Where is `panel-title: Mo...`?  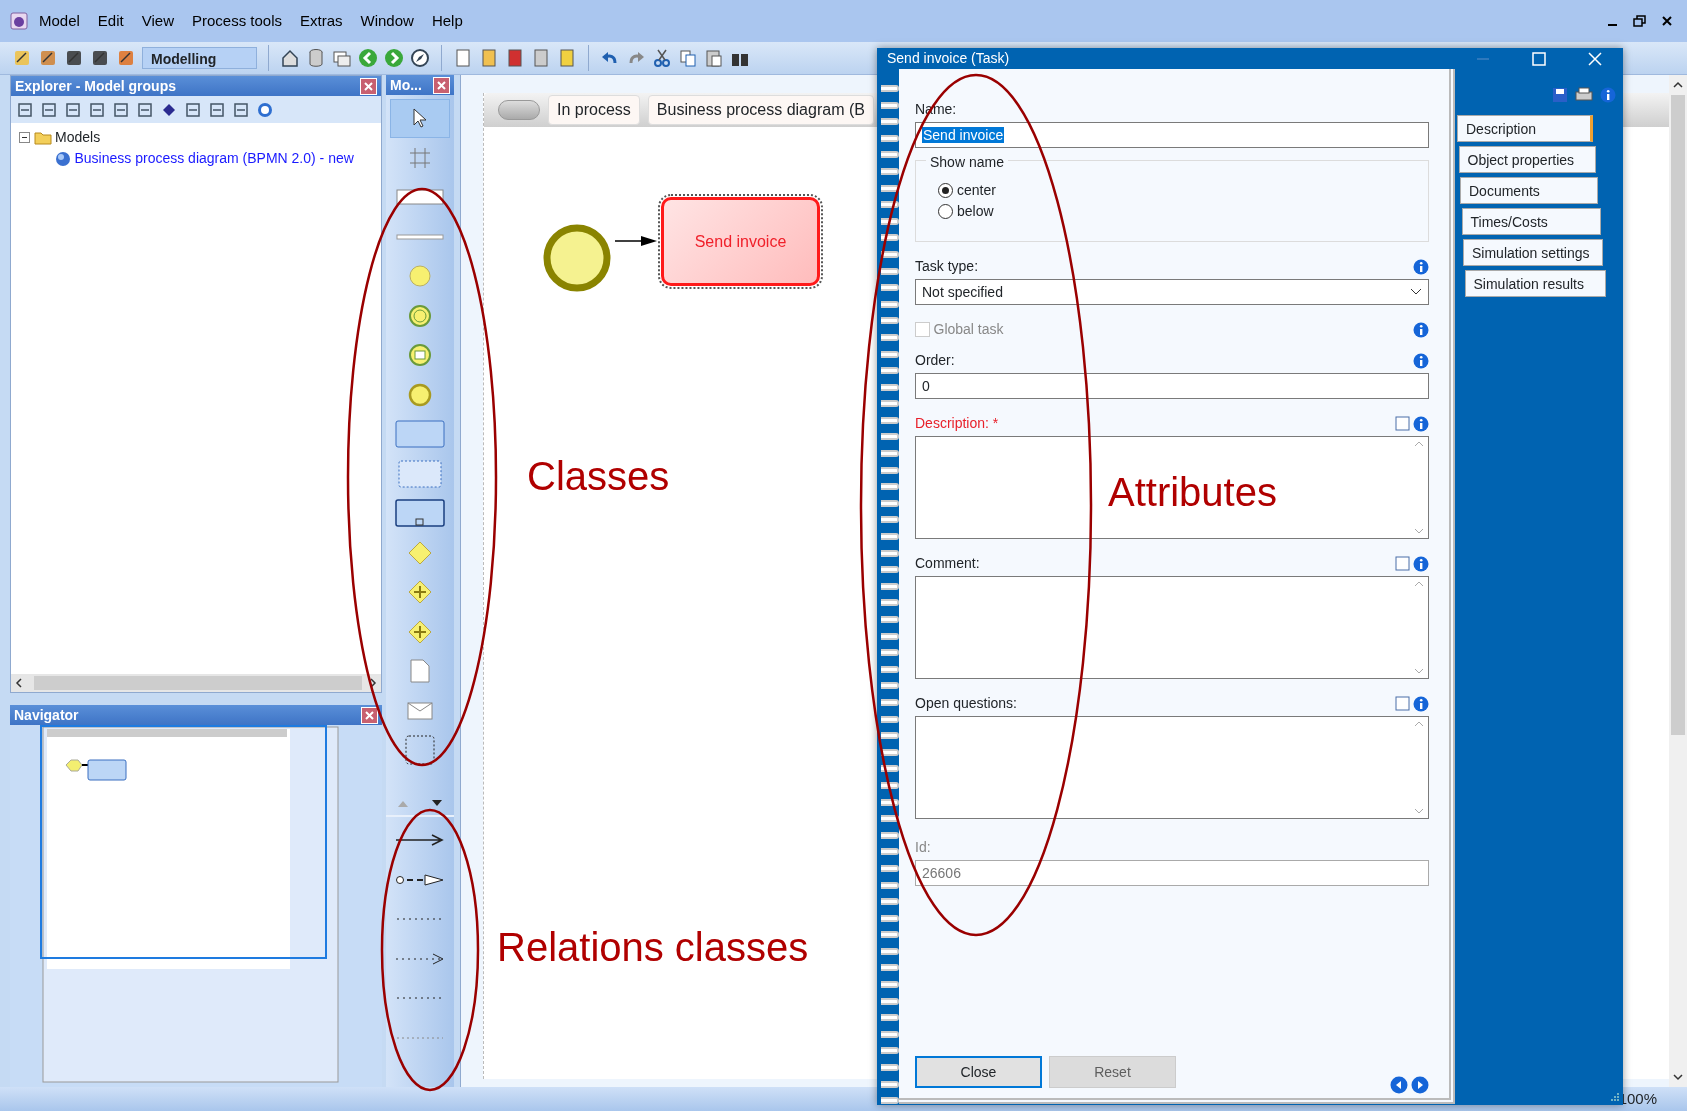 panel-title: Mo... is located at coordinates (406, 85).